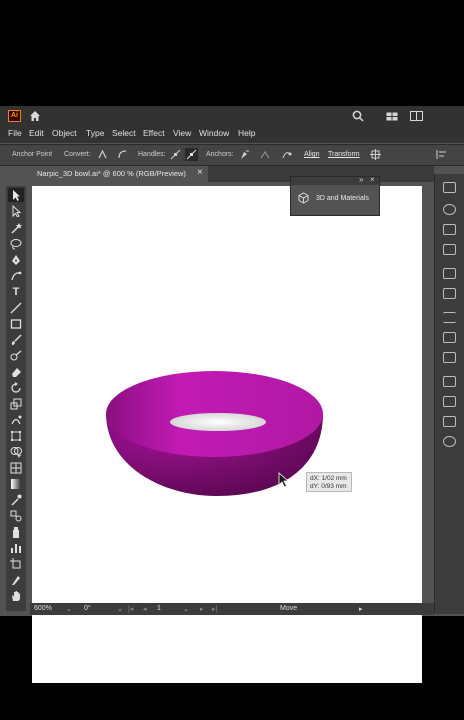 This screenshot has width=464, height=720. I want to click on symbols-icon, so click(449, 249).